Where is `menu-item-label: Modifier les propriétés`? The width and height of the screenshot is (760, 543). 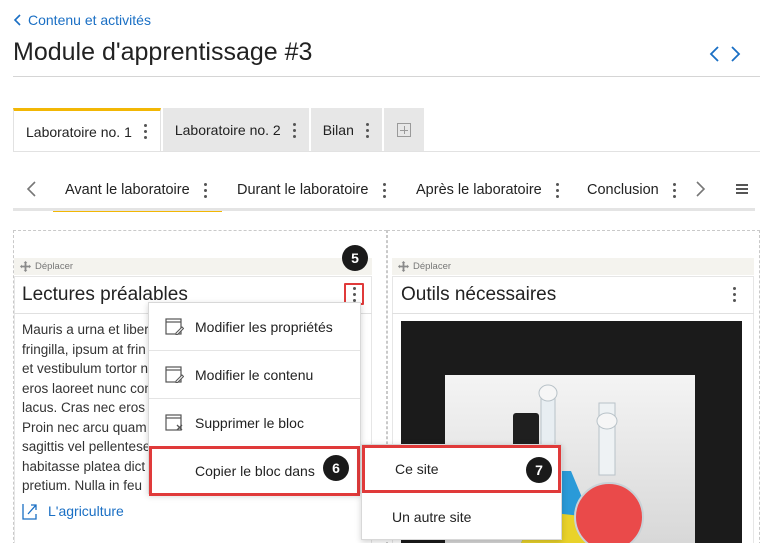
menu-item-label: Modifier les propriétés is located at coordinates (264, 326).